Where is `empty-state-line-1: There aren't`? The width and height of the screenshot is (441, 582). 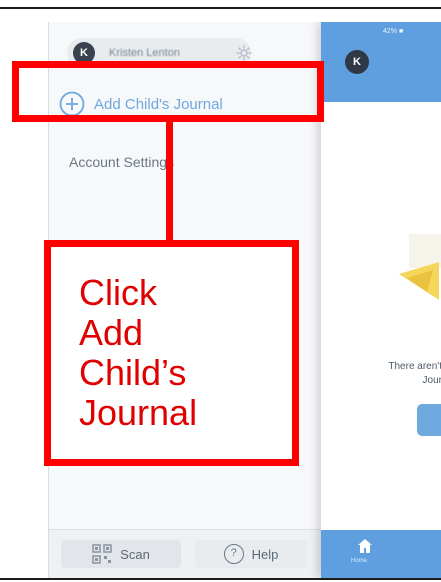 empty-state-line-1: There aren't is located at coordinates (414, 366).